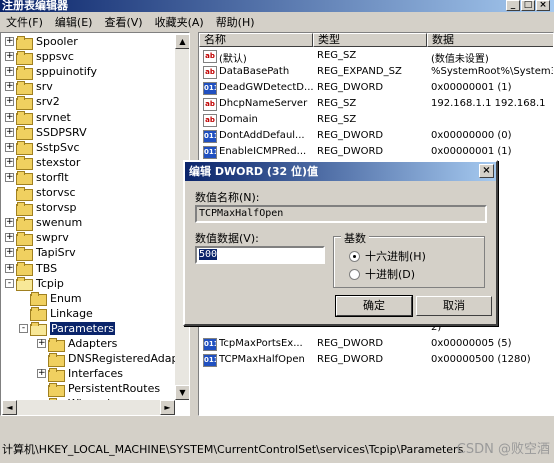  Describe the element at coordinates (471, 135) in the screenshot. I see `list-cell-data: 0x00000000 (0)` at that location.